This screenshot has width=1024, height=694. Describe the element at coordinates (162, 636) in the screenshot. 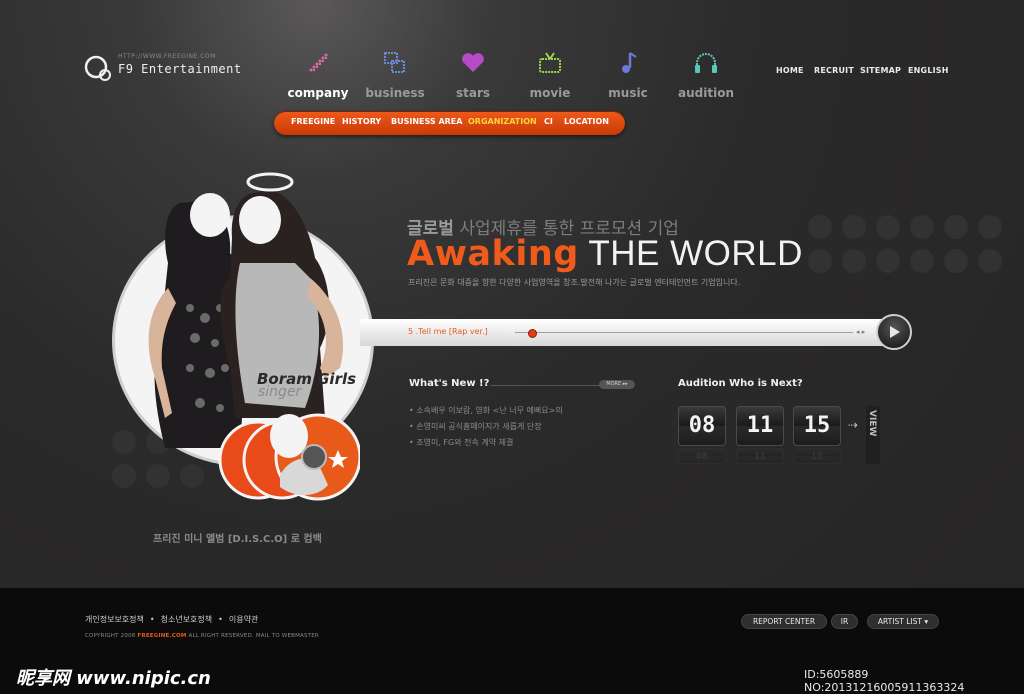

I see `copyright-brand: FREEGINE.COM` at that location.